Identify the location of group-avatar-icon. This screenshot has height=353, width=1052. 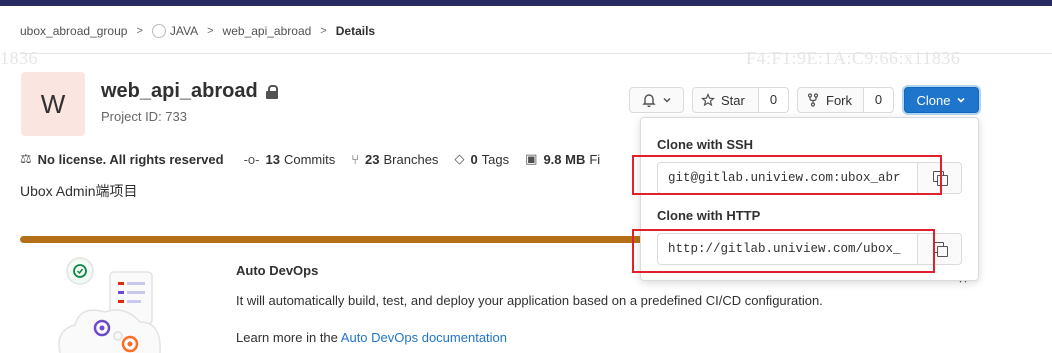
(158, 31).